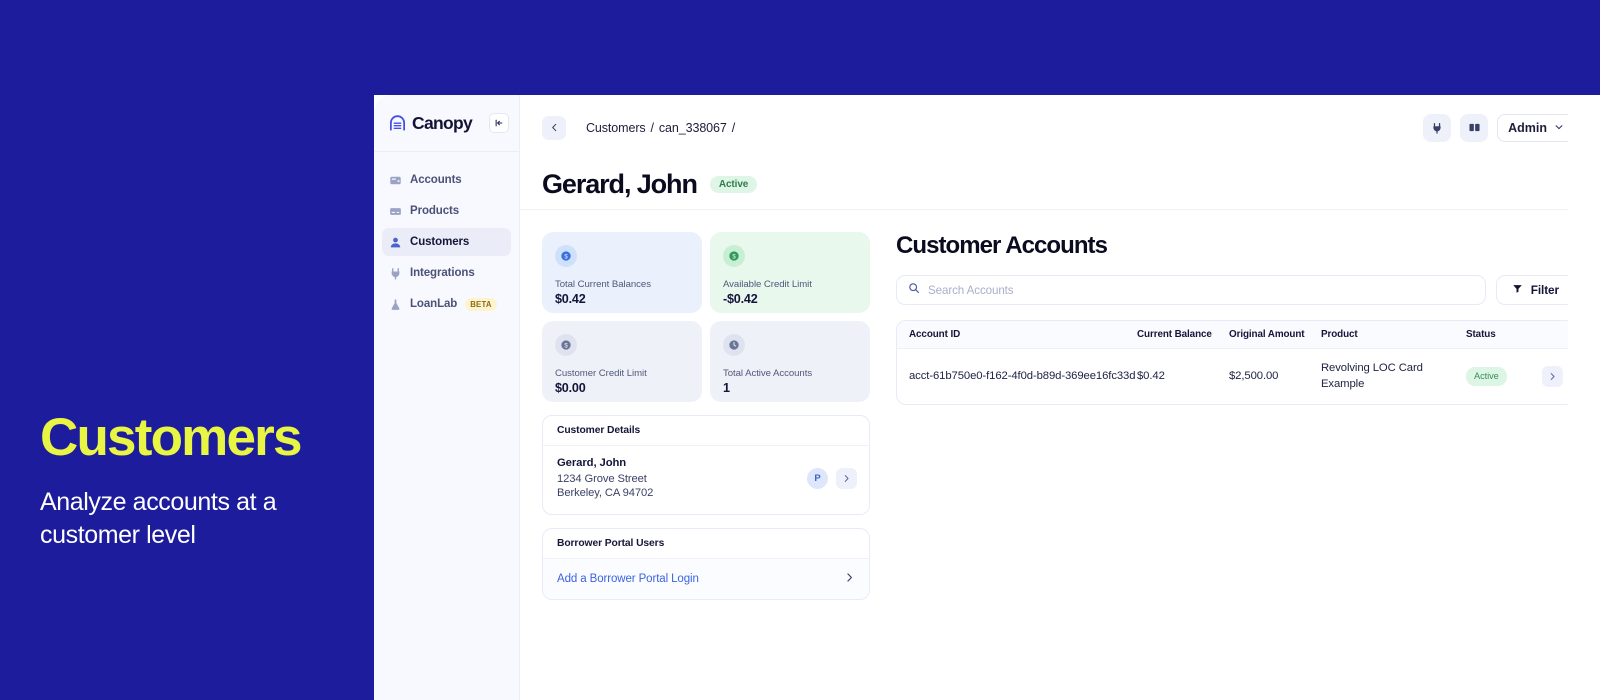 The image size is (1600, 700). I want to click on beta-badge: BETA, so click(481, 304).